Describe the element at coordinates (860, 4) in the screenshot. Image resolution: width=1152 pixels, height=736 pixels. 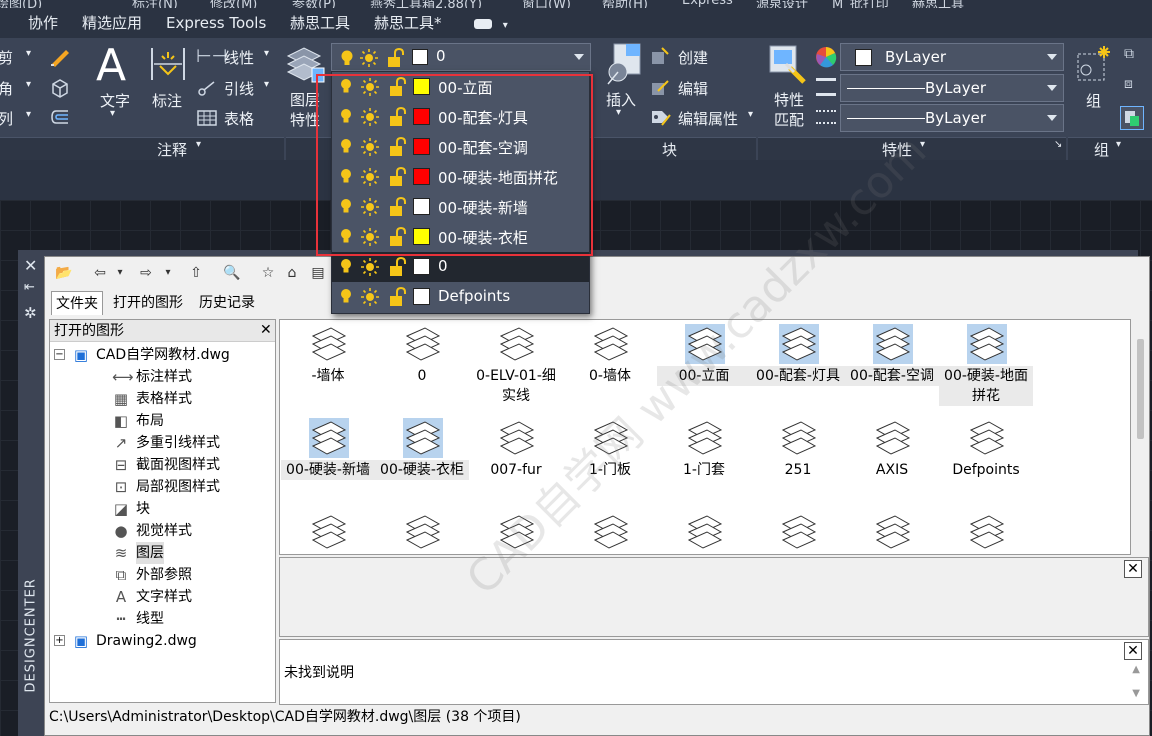
I see `menu-item: M_批打印` at that location.